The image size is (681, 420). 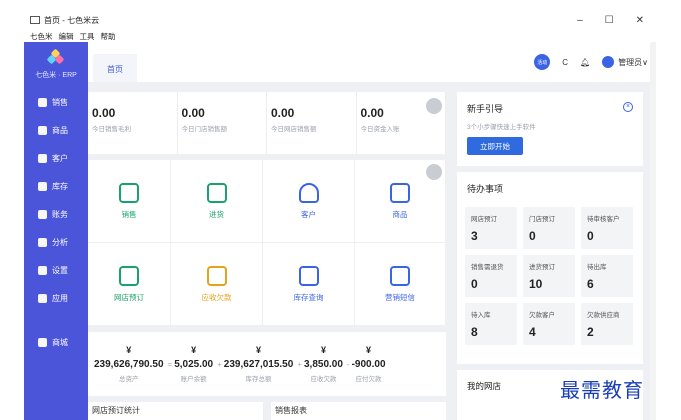 I want to click on eye-icon, so click(x=434, y=106).